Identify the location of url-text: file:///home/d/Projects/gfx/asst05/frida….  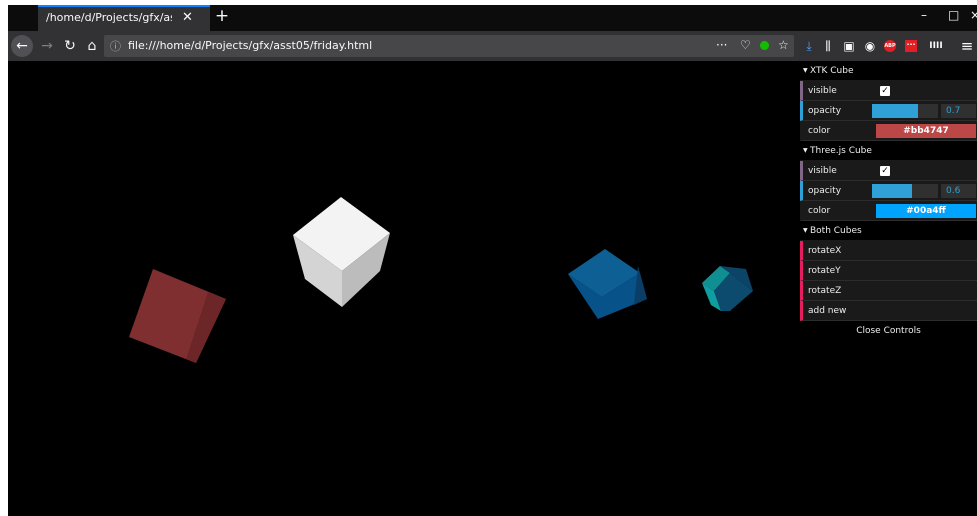
(250, 45).